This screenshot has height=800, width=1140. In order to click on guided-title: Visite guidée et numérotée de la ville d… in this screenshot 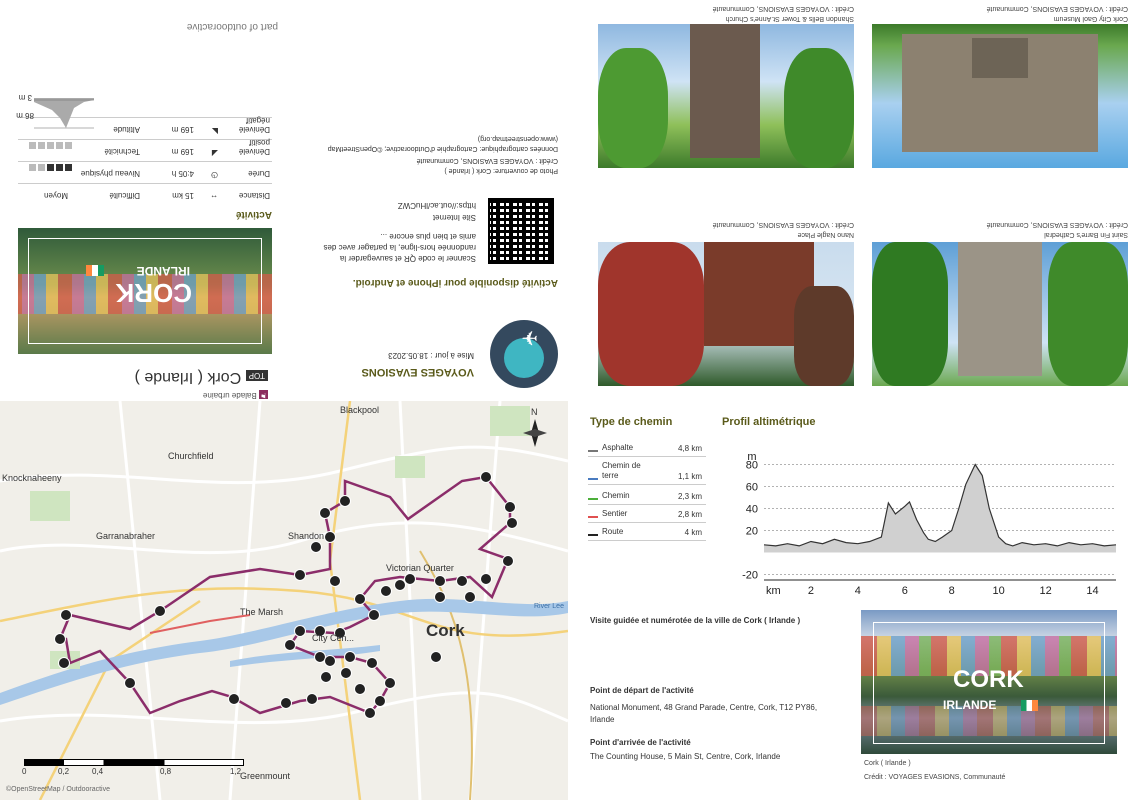, I will do `click(695, 620)`.